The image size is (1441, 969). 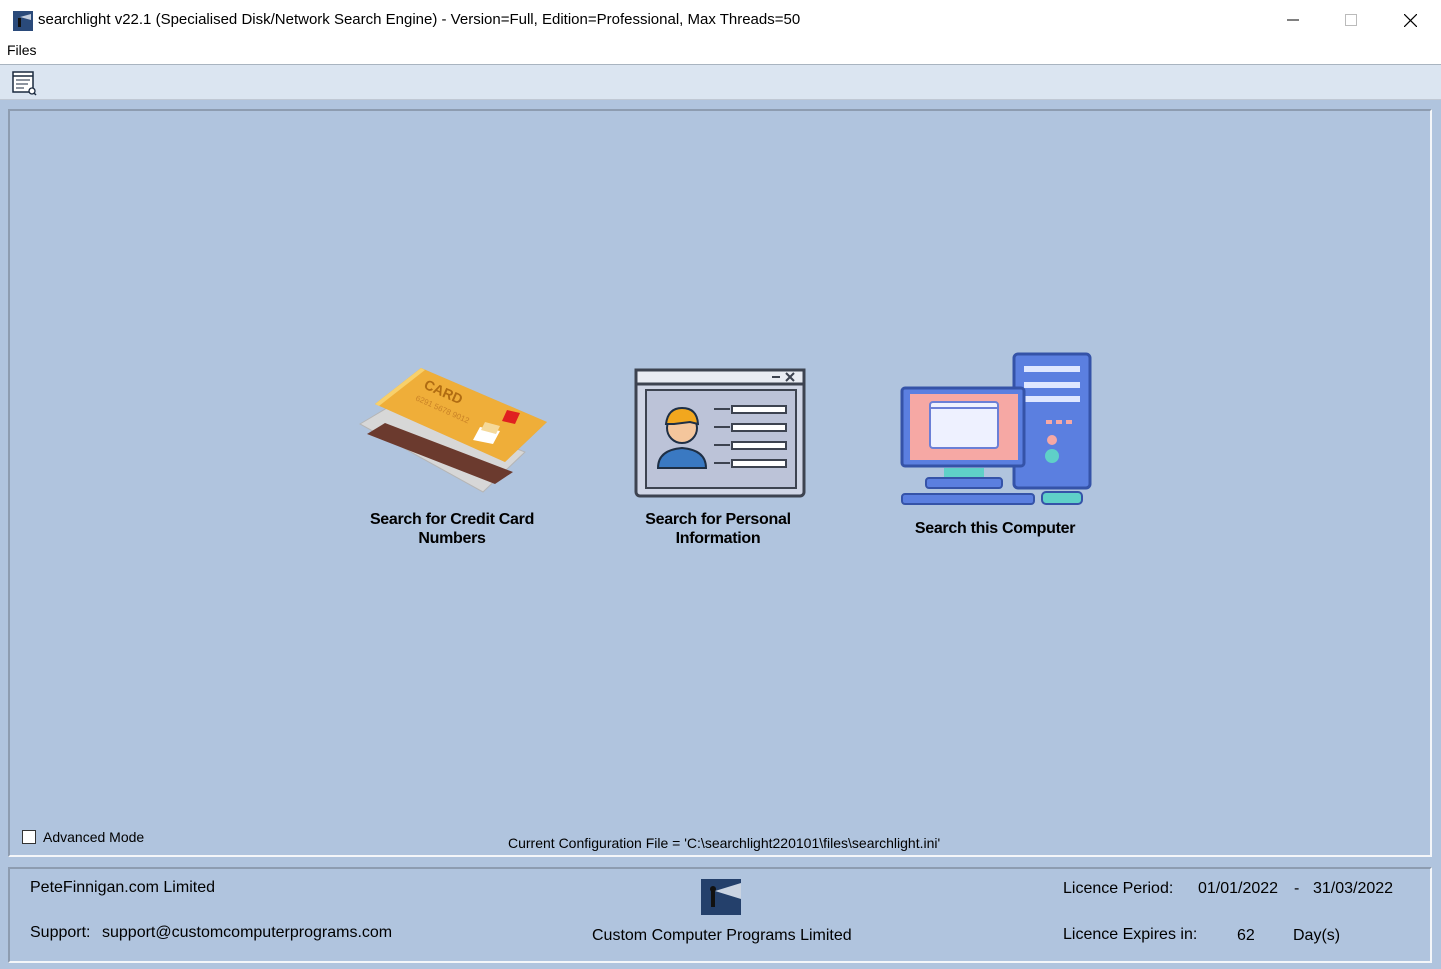 I want to click on licence-period-label: Licence Period:, so click(x=1118, y=888).